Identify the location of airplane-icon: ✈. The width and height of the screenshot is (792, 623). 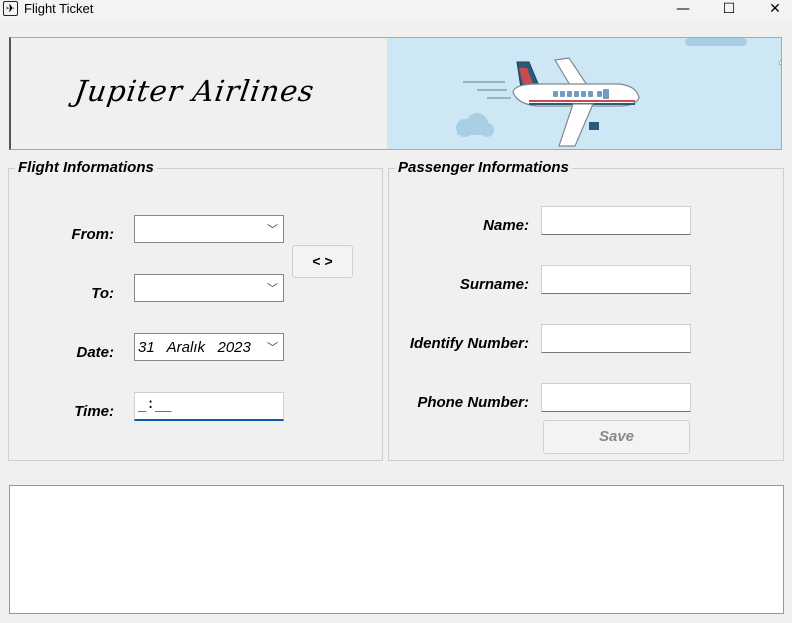
(10, 8).